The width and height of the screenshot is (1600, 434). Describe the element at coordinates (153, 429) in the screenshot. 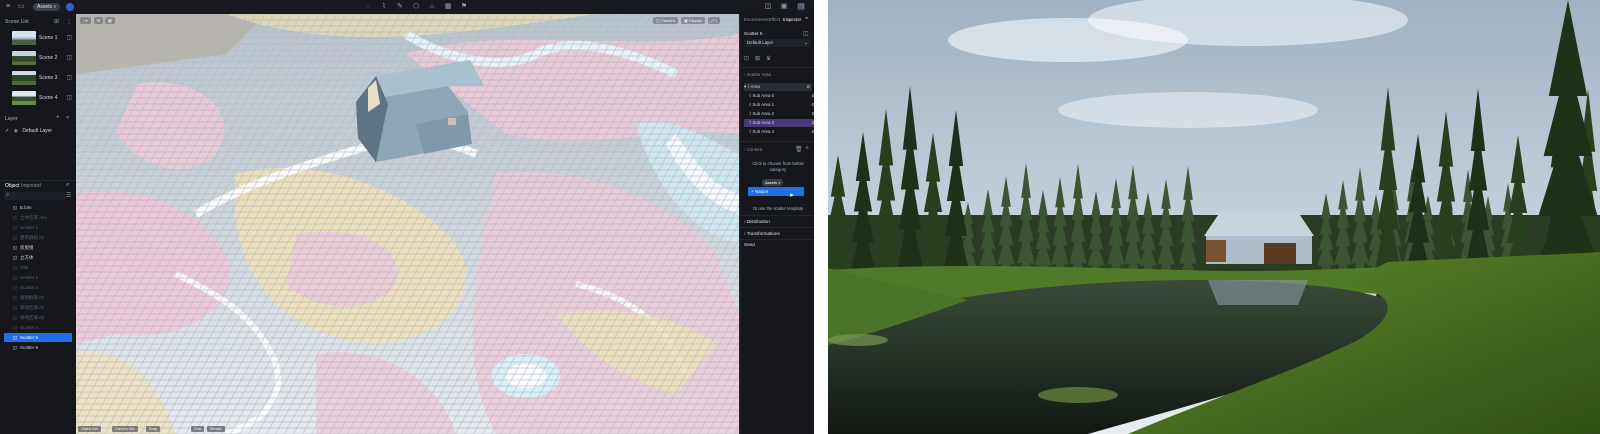

I see `status-snap: Snap` at that location.